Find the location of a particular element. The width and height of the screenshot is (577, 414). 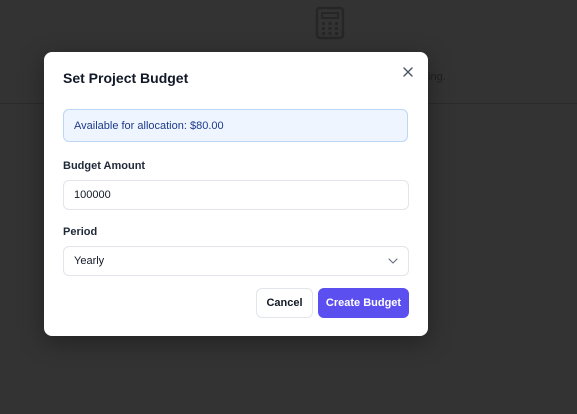

budget-amount-input is located at coordinates (236, 195).